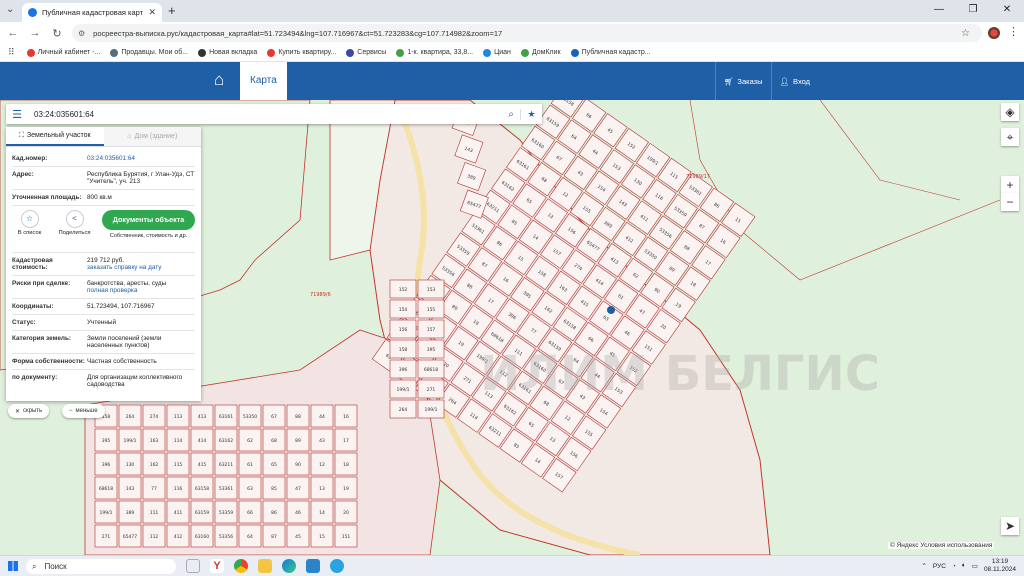  I want to click on restore-button: ❐, so click(973, 11).